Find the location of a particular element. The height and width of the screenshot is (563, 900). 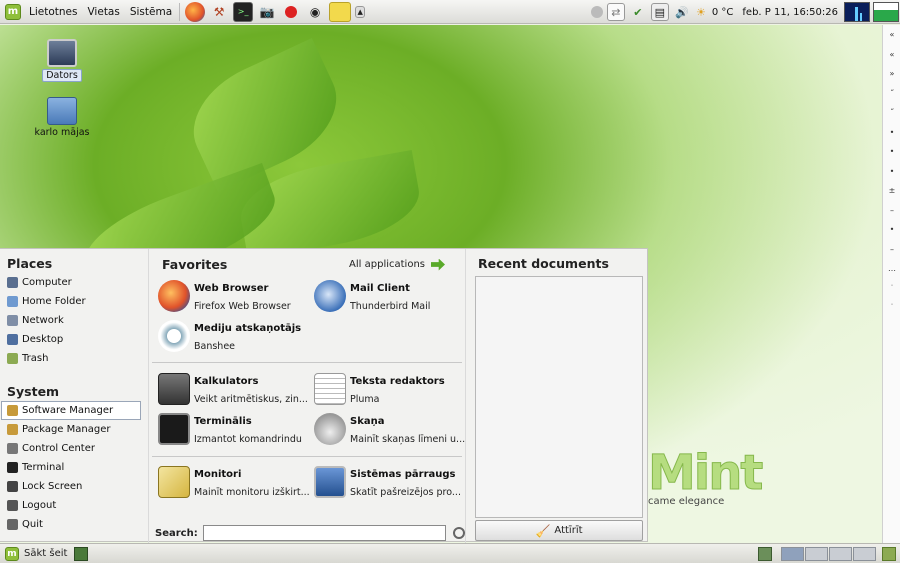

clear-recent-button: 🧹 Attīrīt is located at coordinates (559, 530).